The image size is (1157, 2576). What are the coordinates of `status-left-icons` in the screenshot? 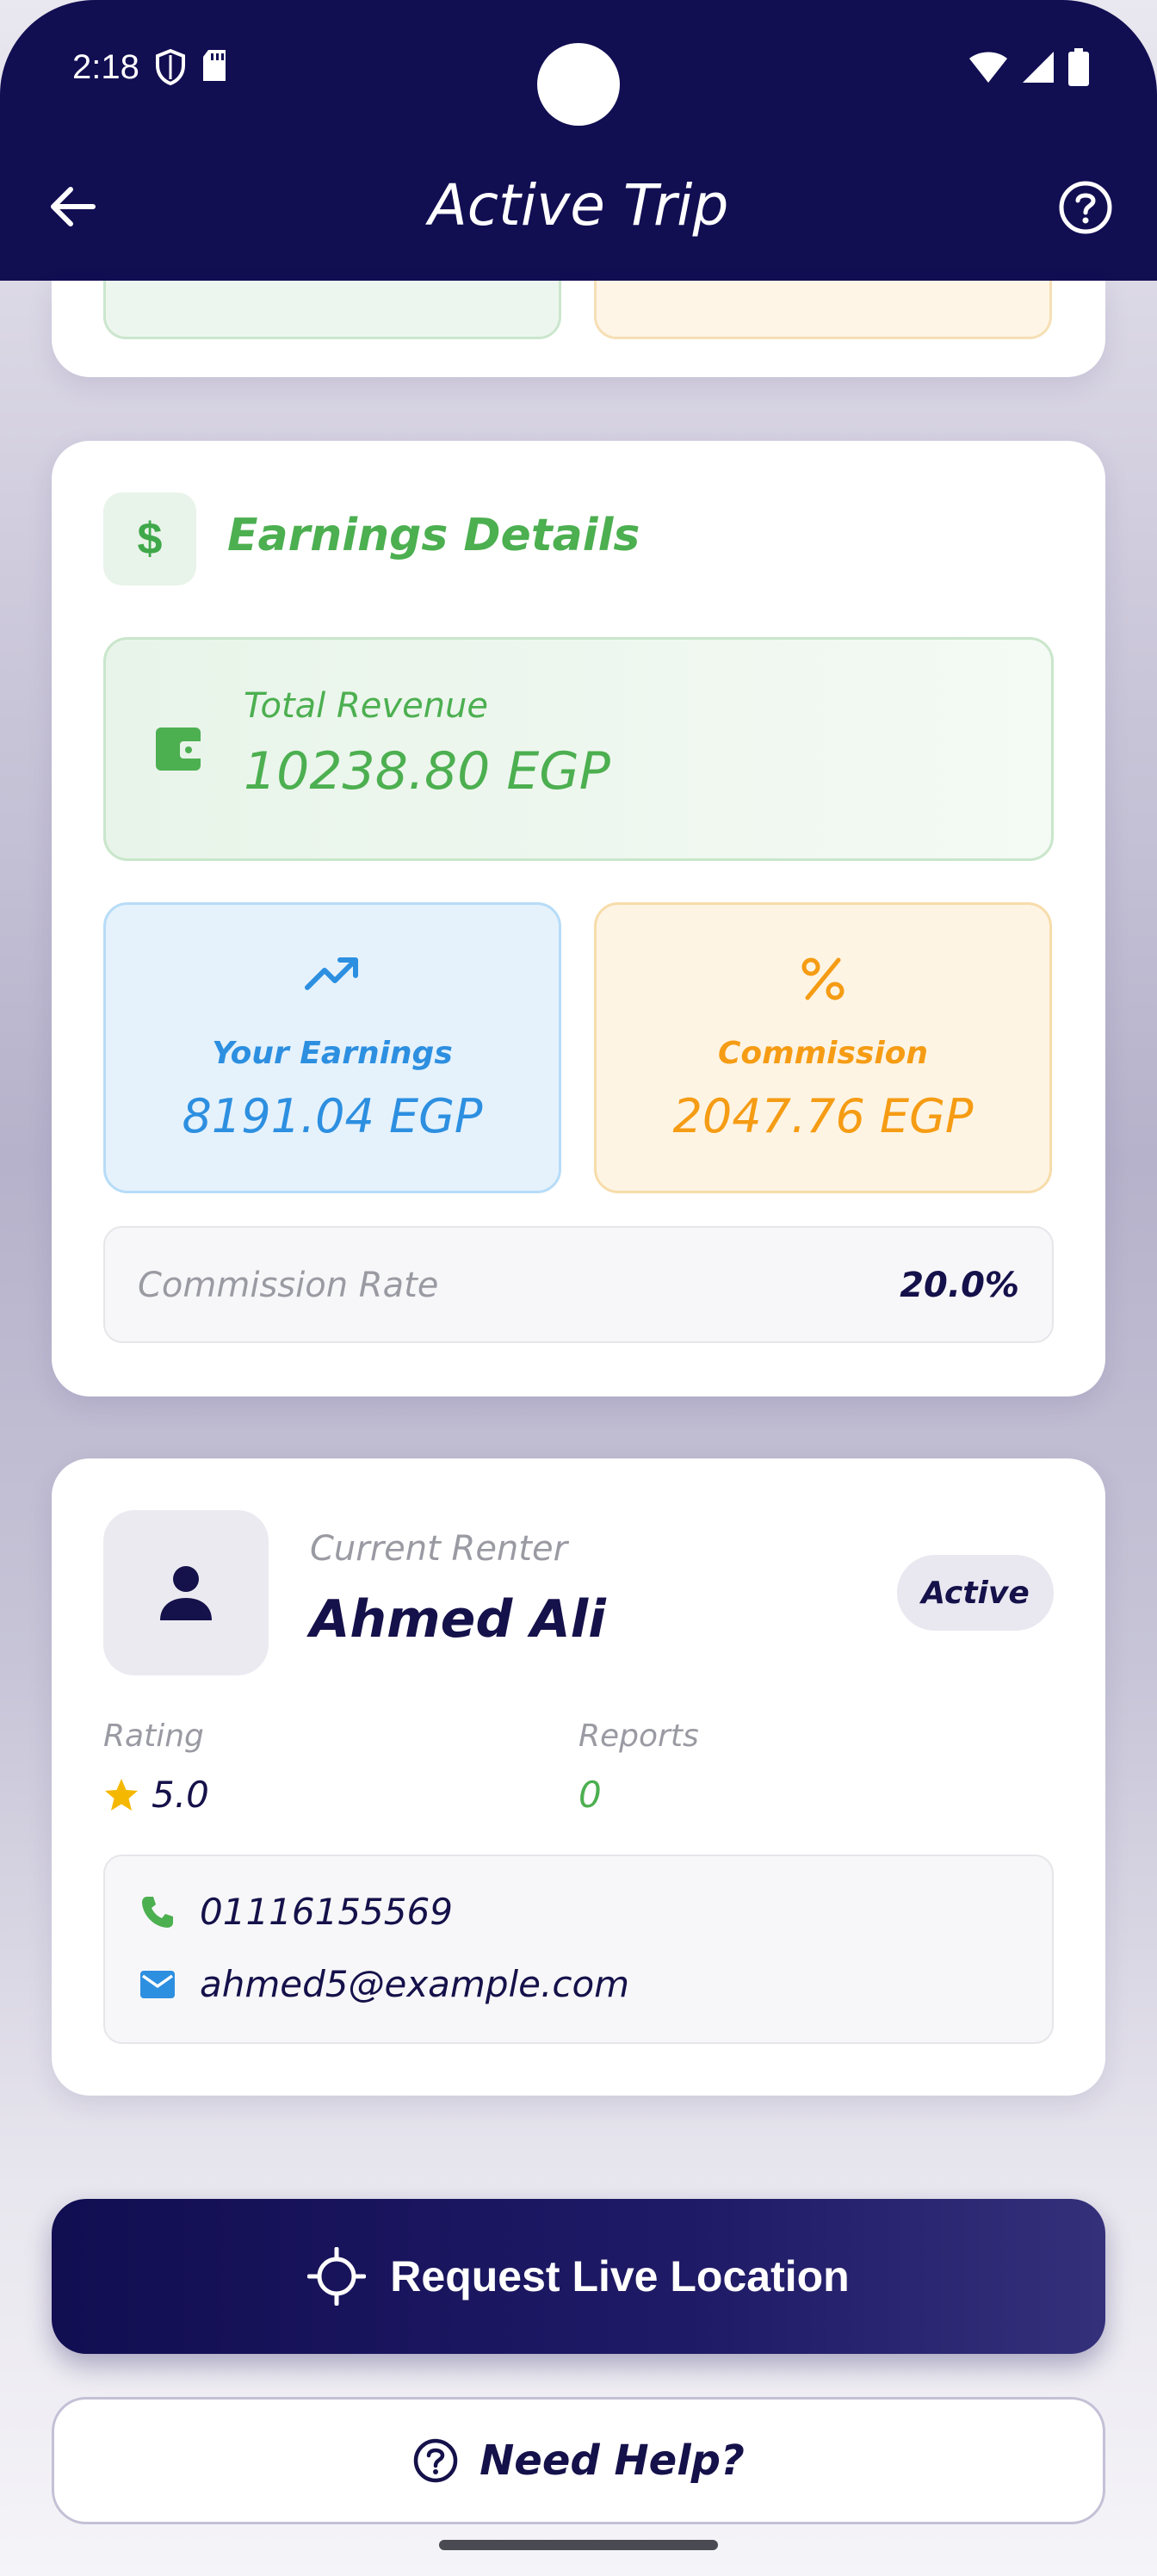 It's located at (191, 67).